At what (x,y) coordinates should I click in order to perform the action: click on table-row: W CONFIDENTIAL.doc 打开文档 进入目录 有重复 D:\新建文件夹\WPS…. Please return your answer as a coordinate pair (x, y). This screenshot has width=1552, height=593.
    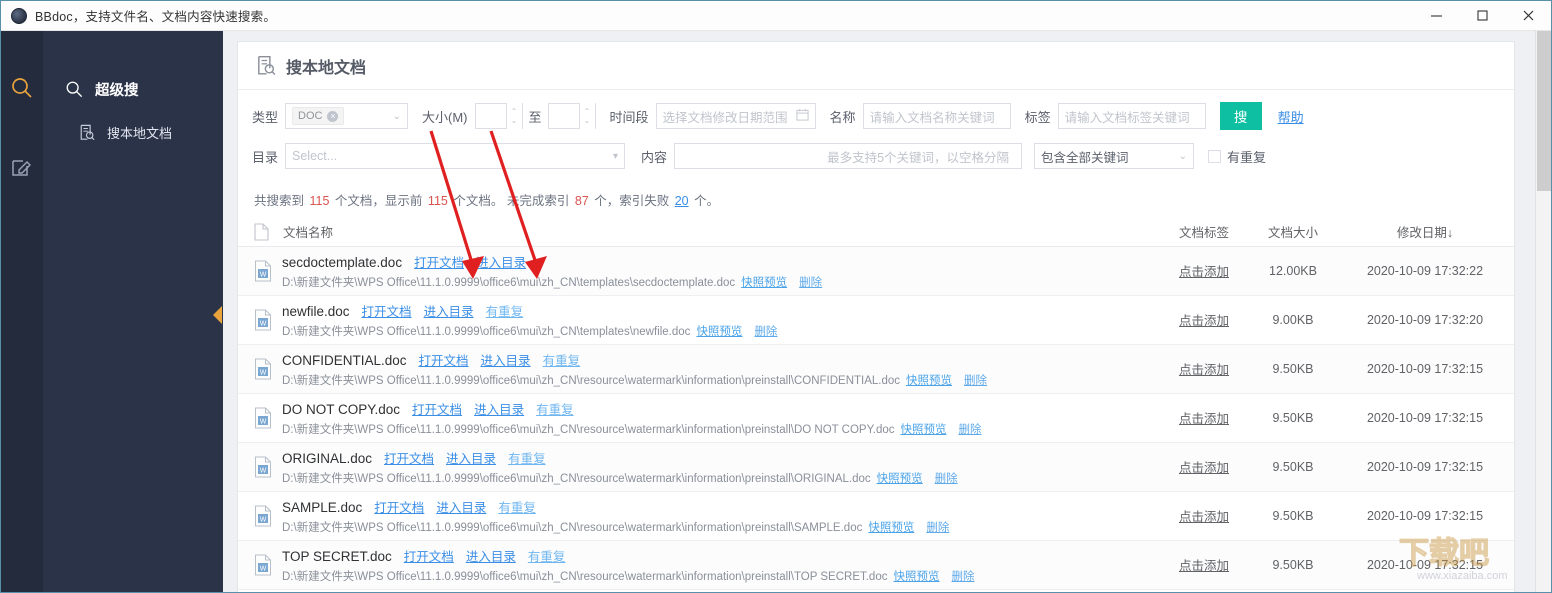
    Looking at the image, I should click on (876, 369).